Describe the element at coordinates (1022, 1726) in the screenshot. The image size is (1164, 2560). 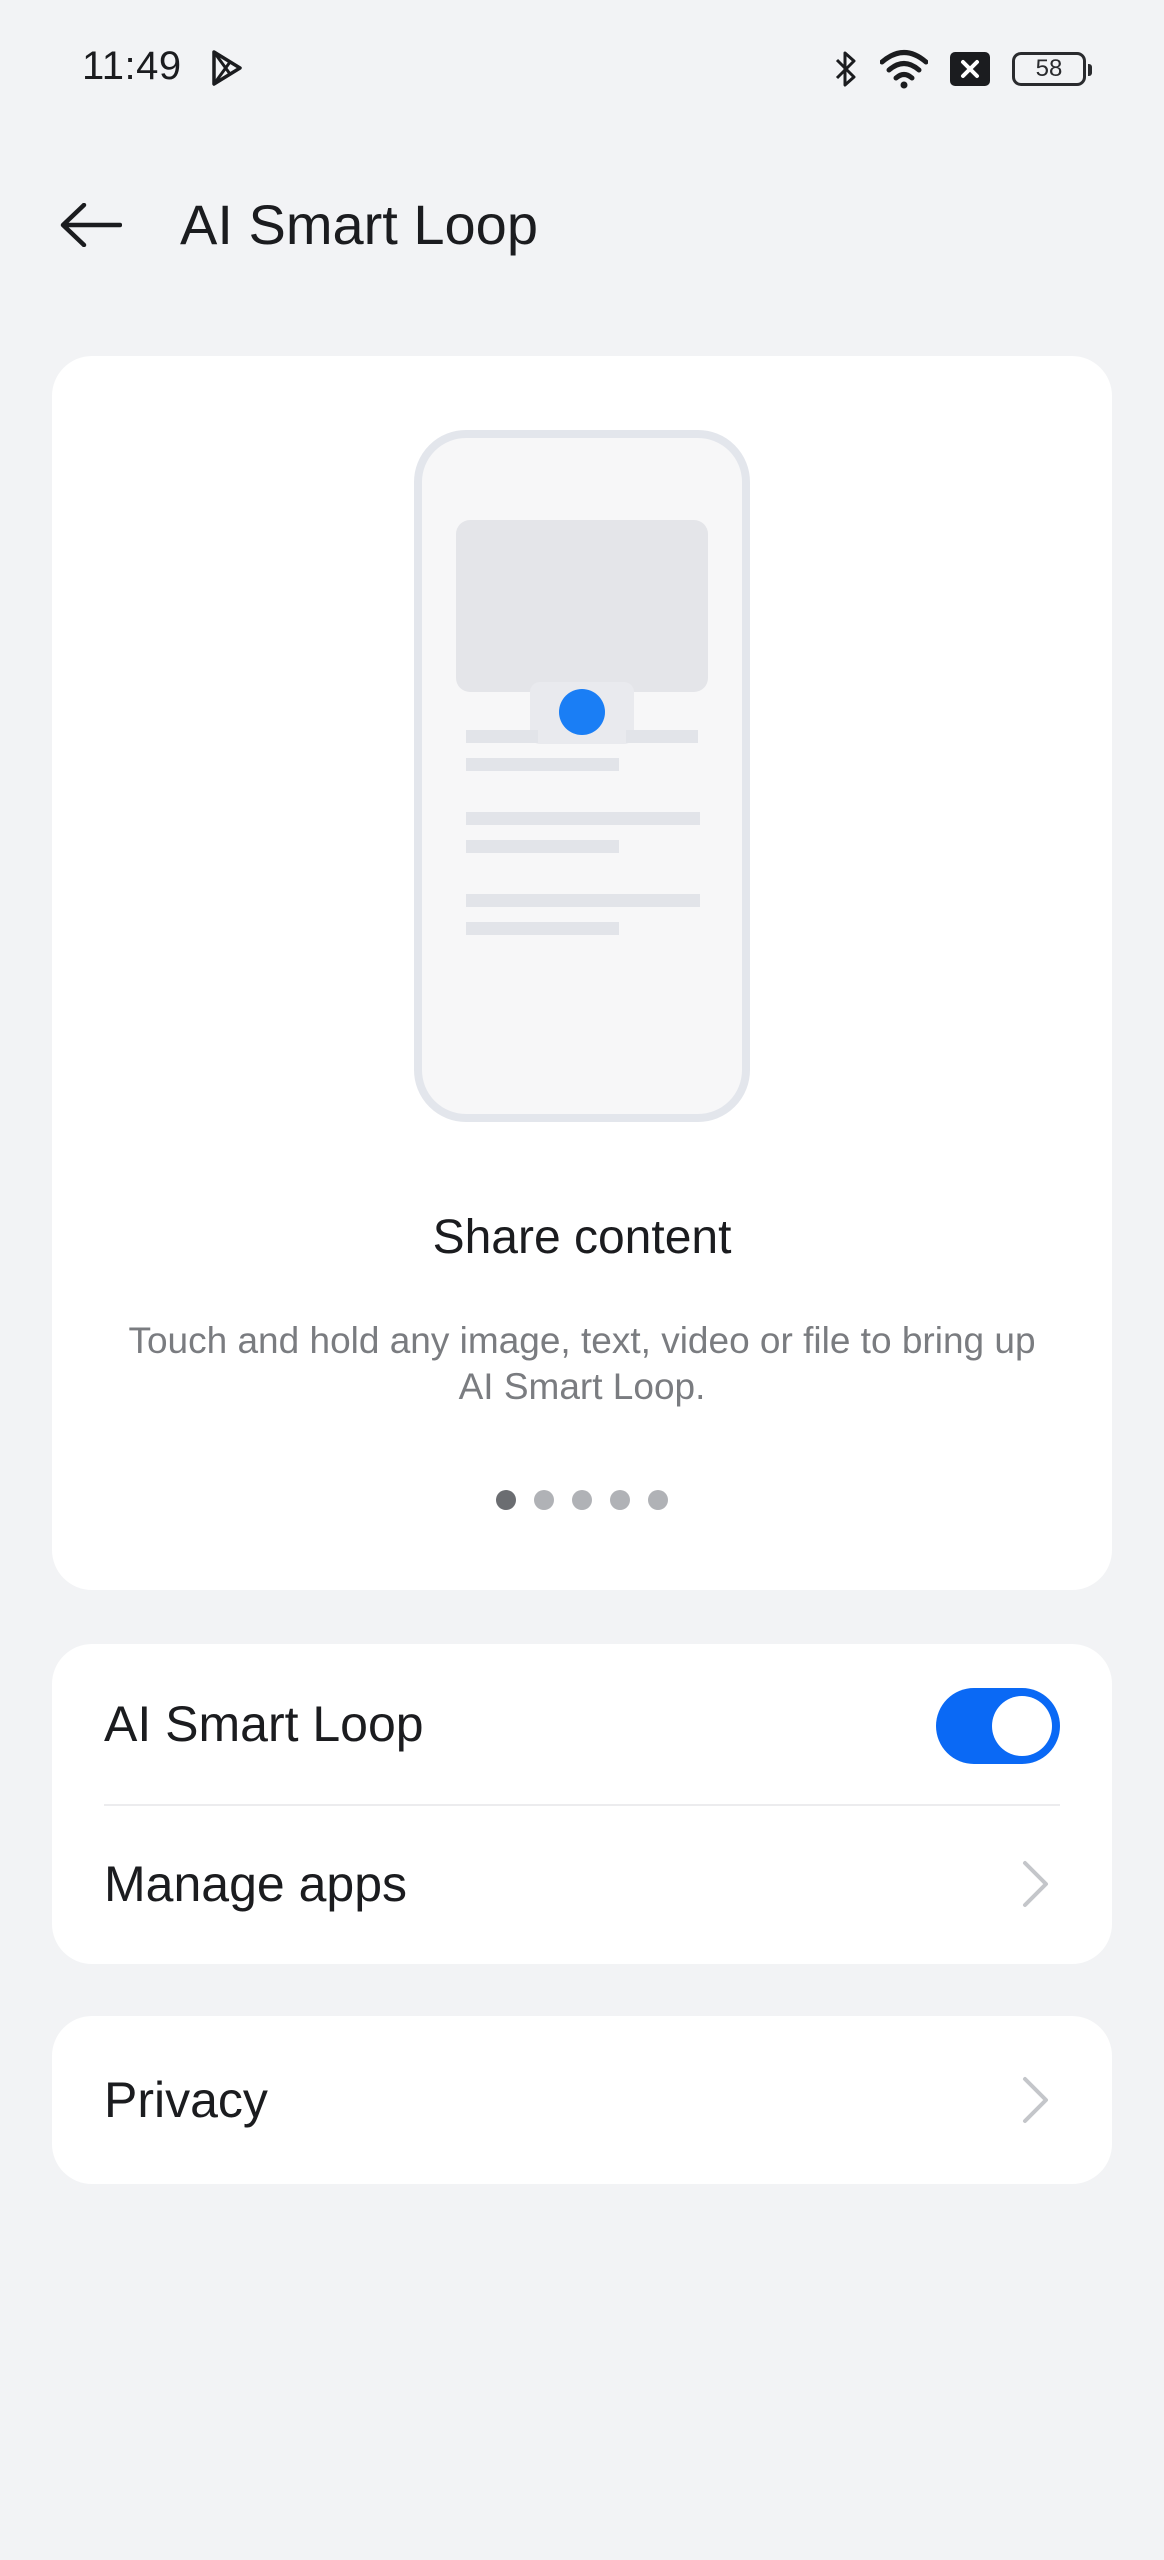
I see `toggle-knob` at that location.